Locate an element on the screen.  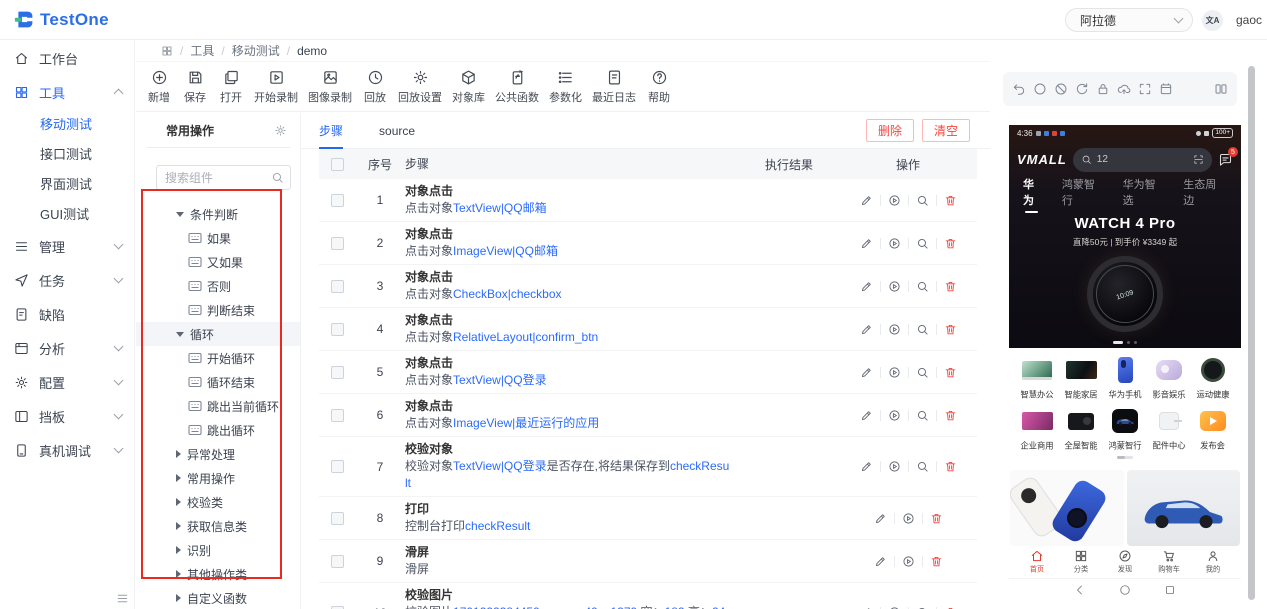
object-link: ImageView|最近运行的应用 is located at coordinates (526, 423).